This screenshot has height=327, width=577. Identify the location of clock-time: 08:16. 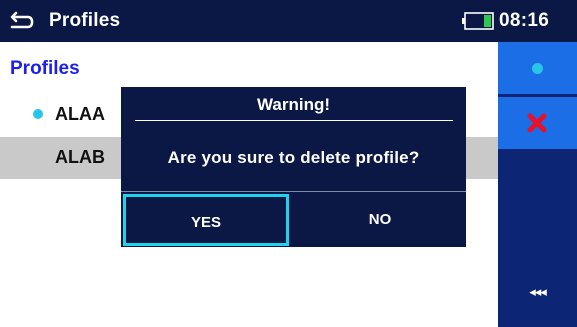
(524, 20).